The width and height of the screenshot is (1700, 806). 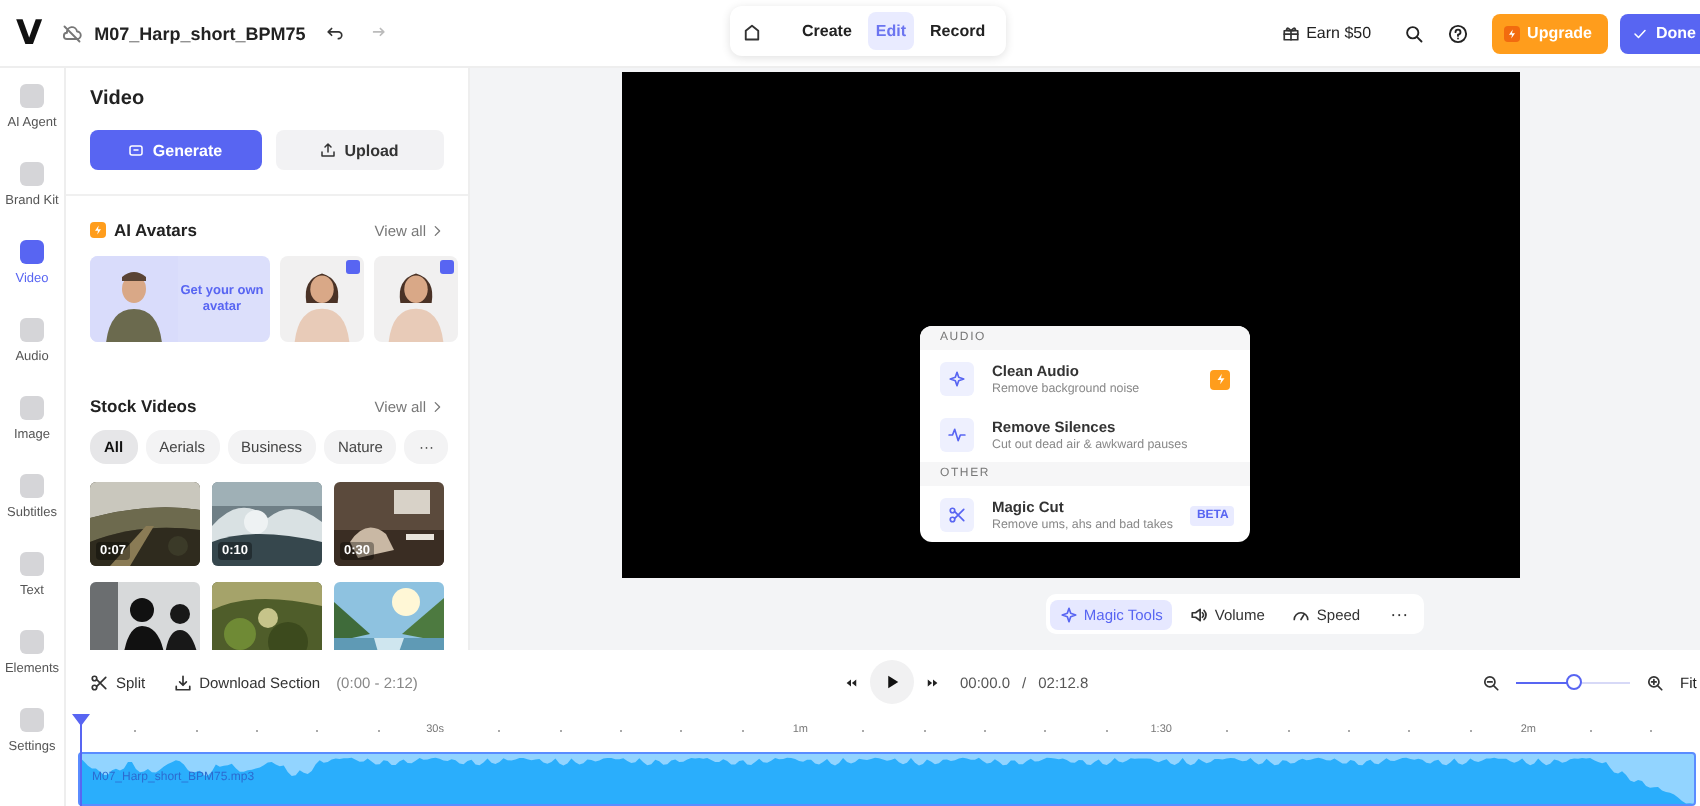 What do you see at coordinates (827, 31) in the screenshot?
I see `mode-tab: Create` at bounding box center [827, 31].